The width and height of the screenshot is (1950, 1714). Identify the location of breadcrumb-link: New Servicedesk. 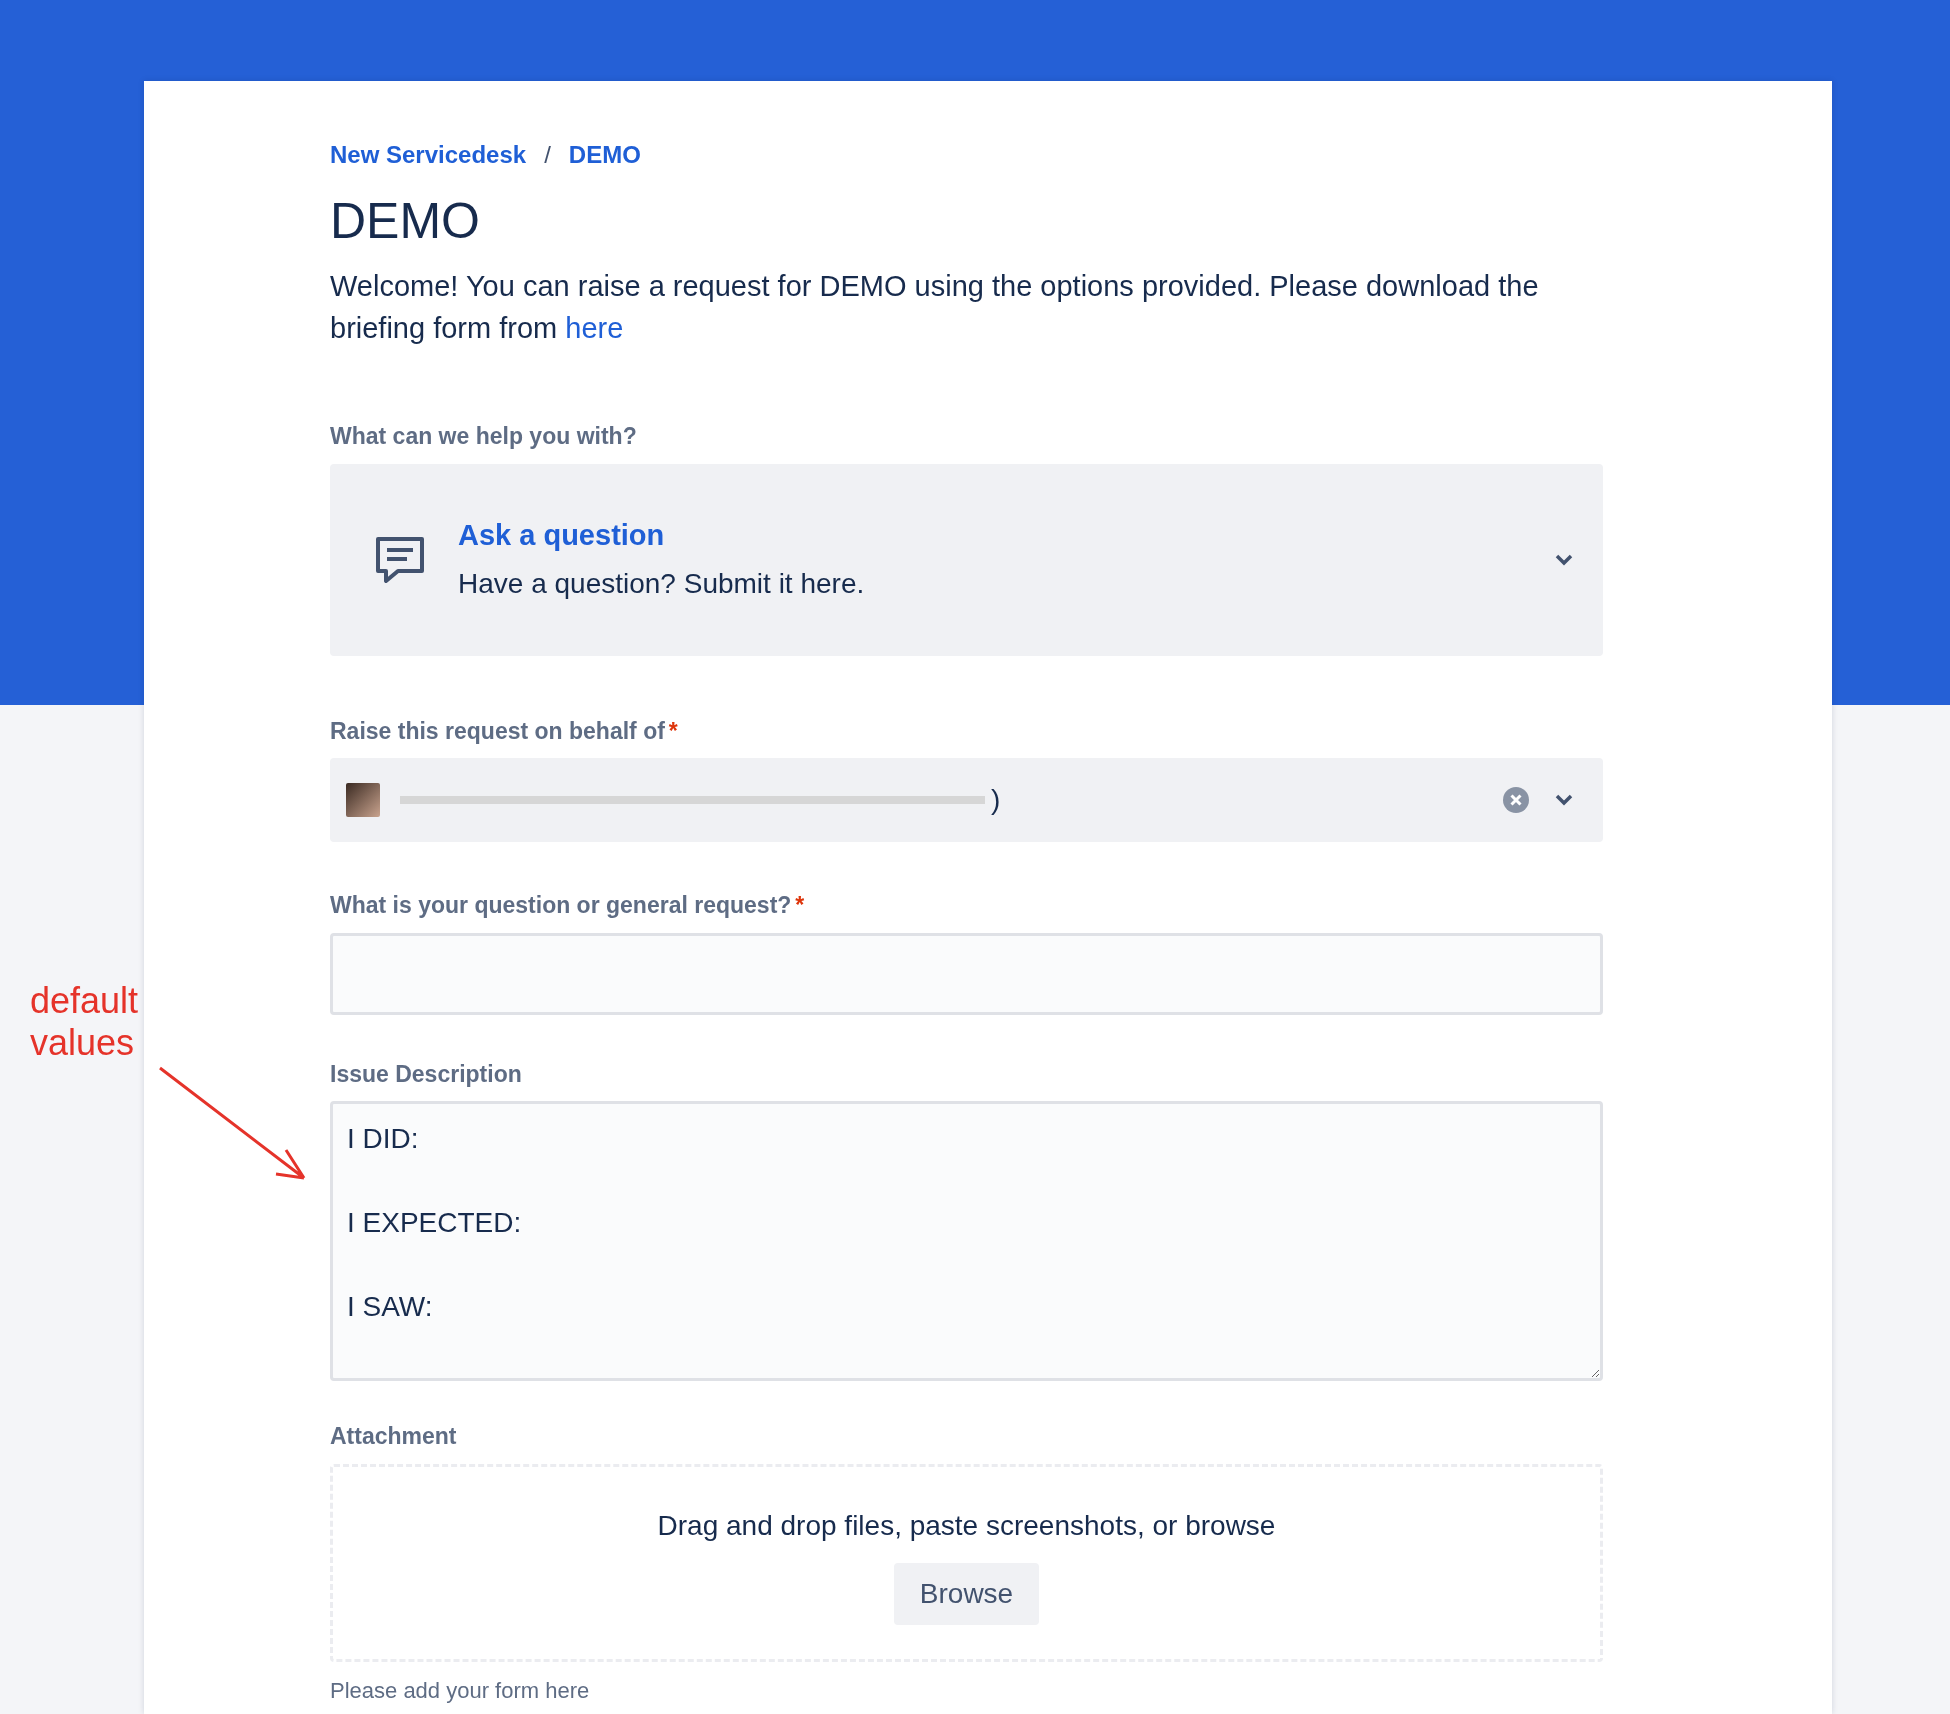
(428, 155).